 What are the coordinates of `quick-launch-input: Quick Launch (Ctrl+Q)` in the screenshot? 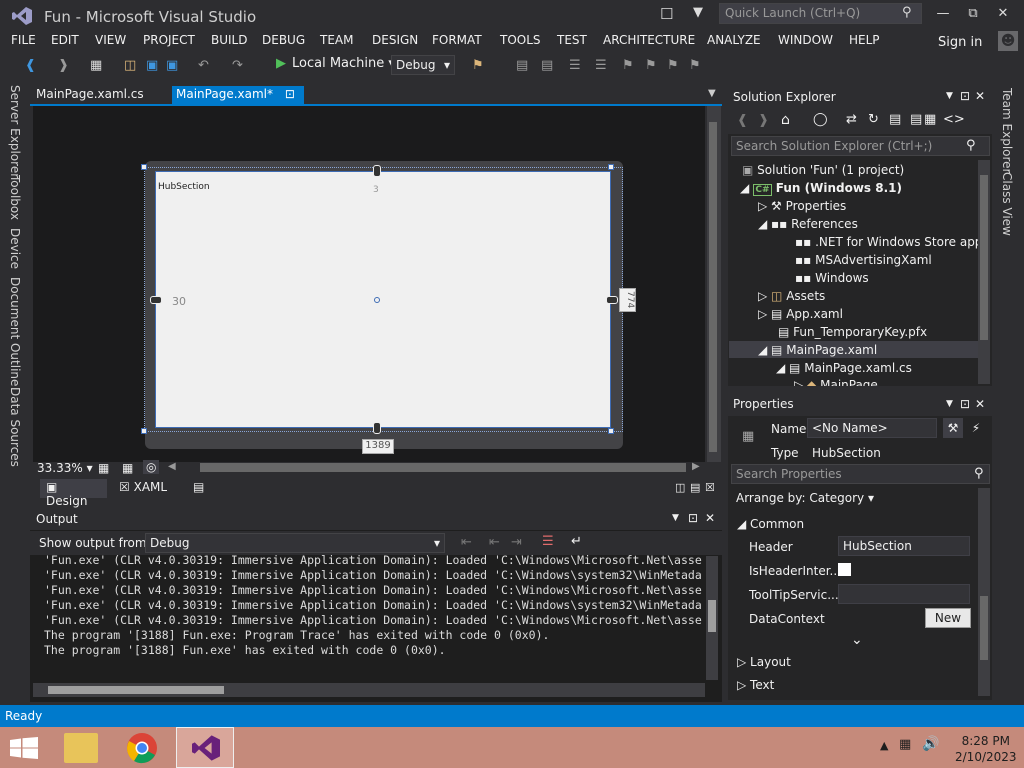 It's located at (820, 13).